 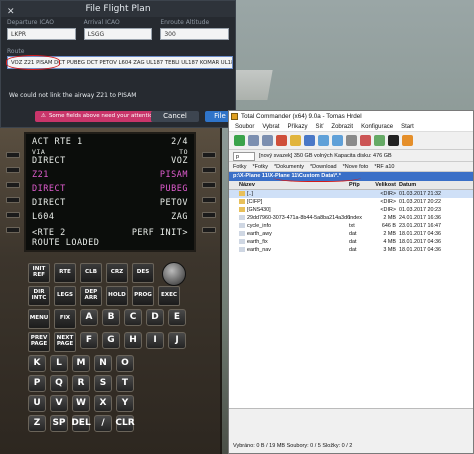 I want to click on fmc-key: U, so click(x=37, y=403).